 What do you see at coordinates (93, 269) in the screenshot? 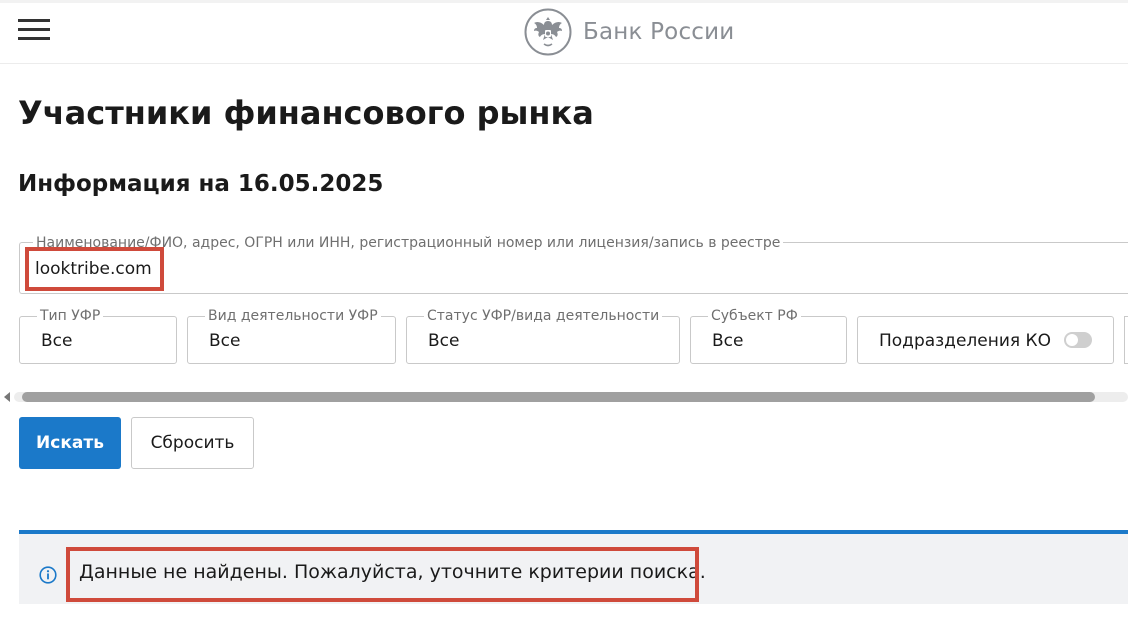
I see `search-input-value: looktribe.com` at bounding box center [93, 269].